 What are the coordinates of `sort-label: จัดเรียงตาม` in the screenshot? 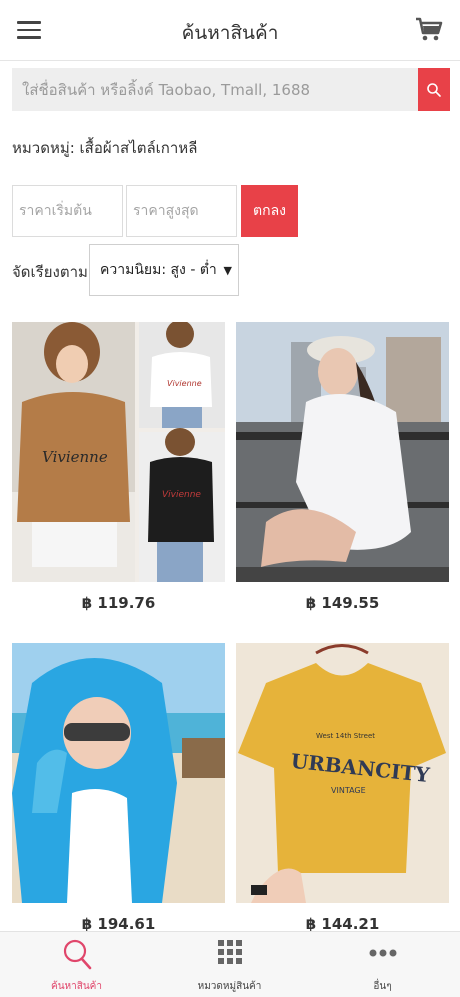 It's located at (50, 272).